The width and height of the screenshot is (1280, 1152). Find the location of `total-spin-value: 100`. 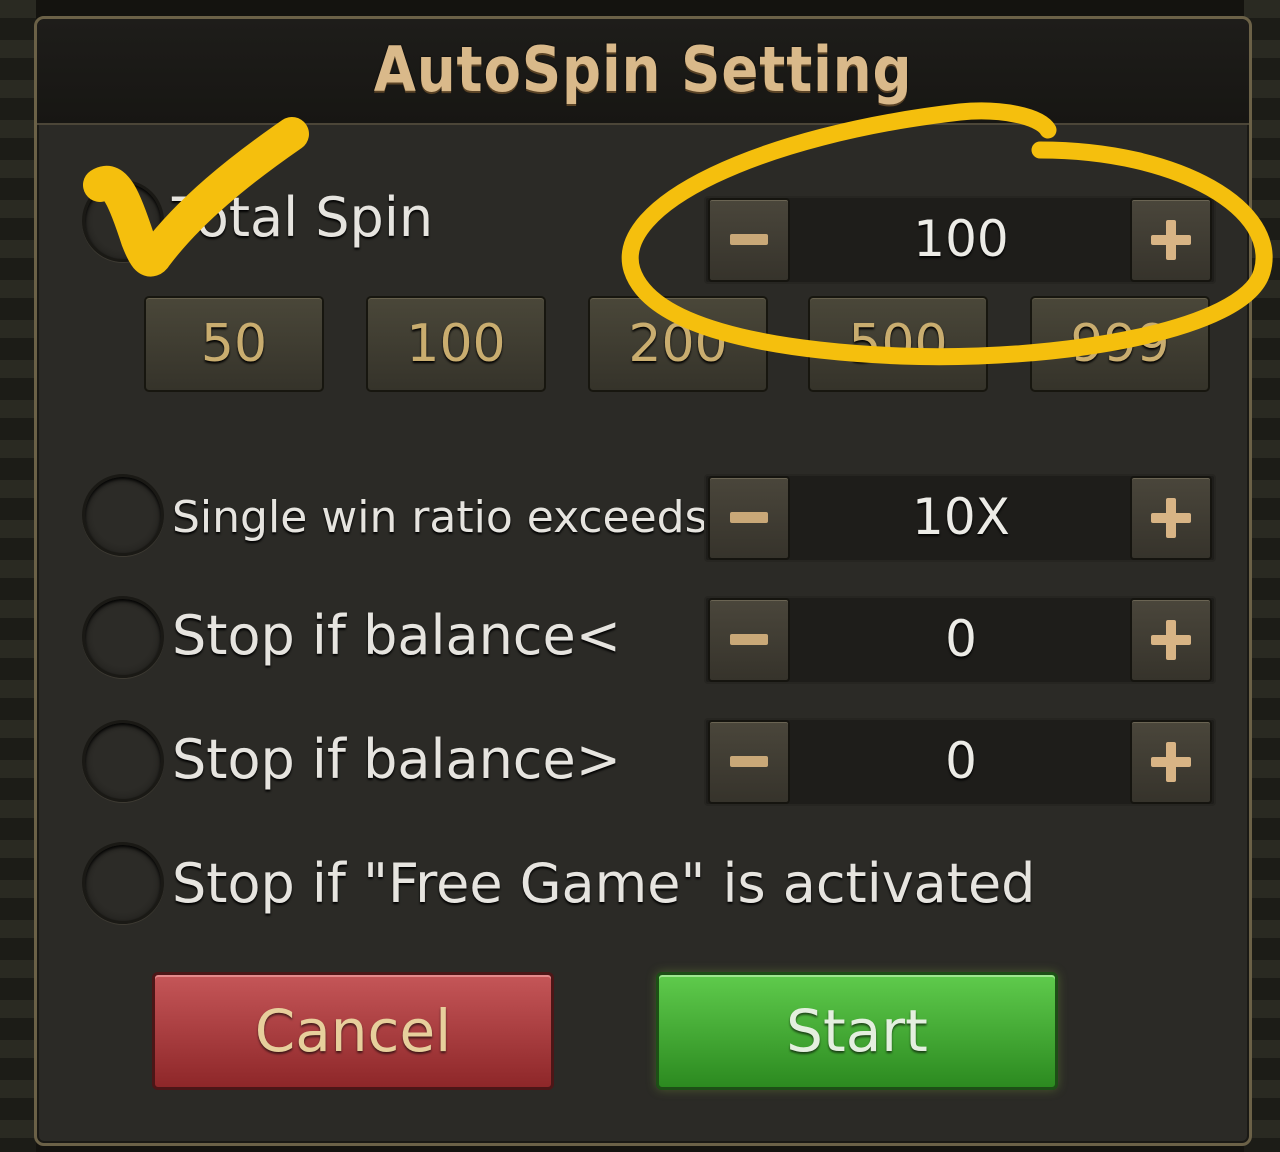

total-spin-value: 100 is located at coordinates (961, 239).